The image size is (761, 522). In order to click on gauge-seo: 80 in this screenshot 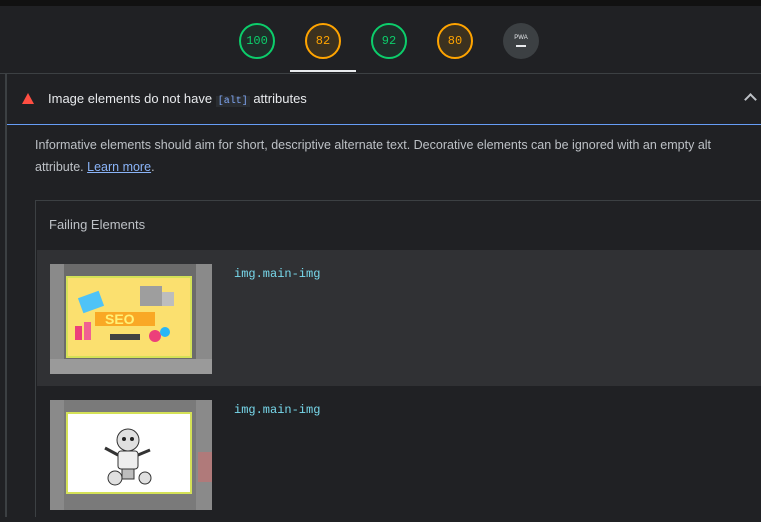, I will do `click(455, 41)`.